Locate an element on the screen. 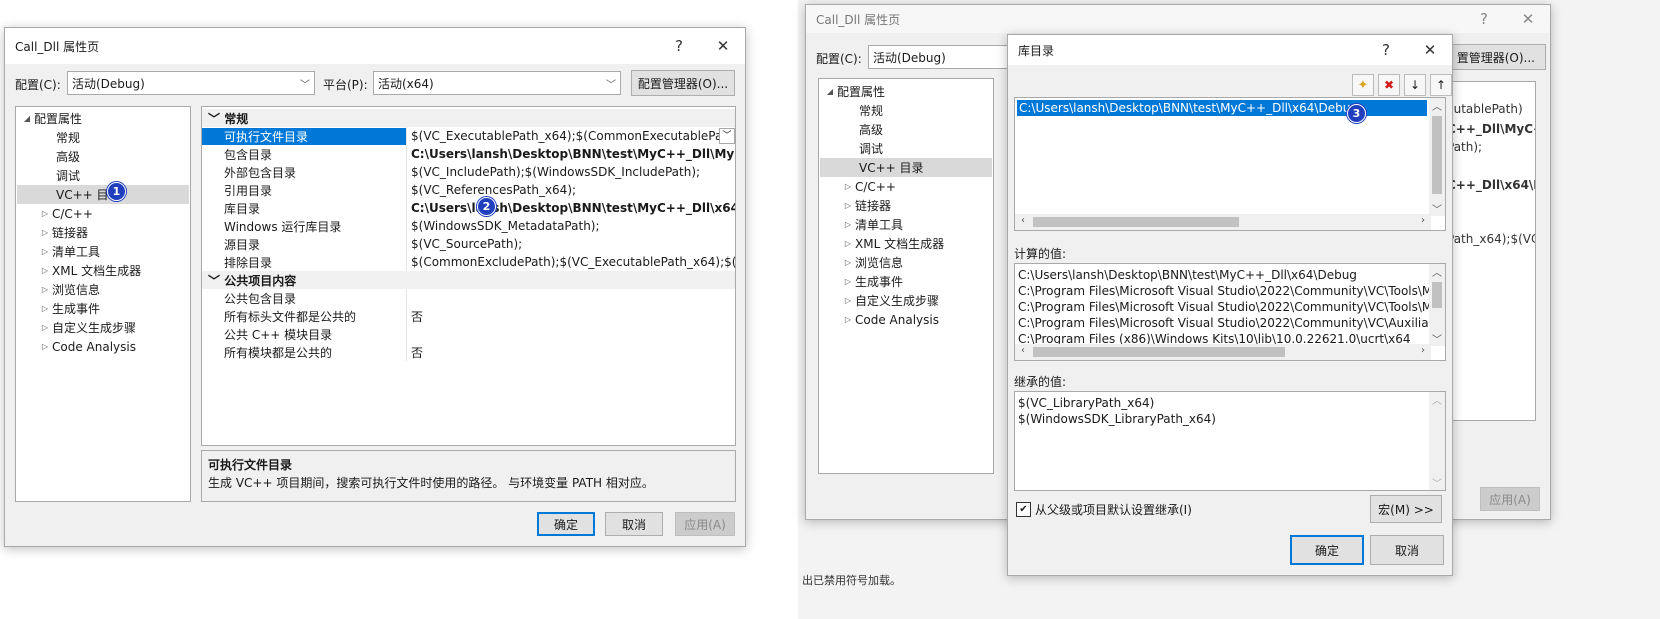  lib-cancel-button: 取消 is located at coordinates (1407, 550).